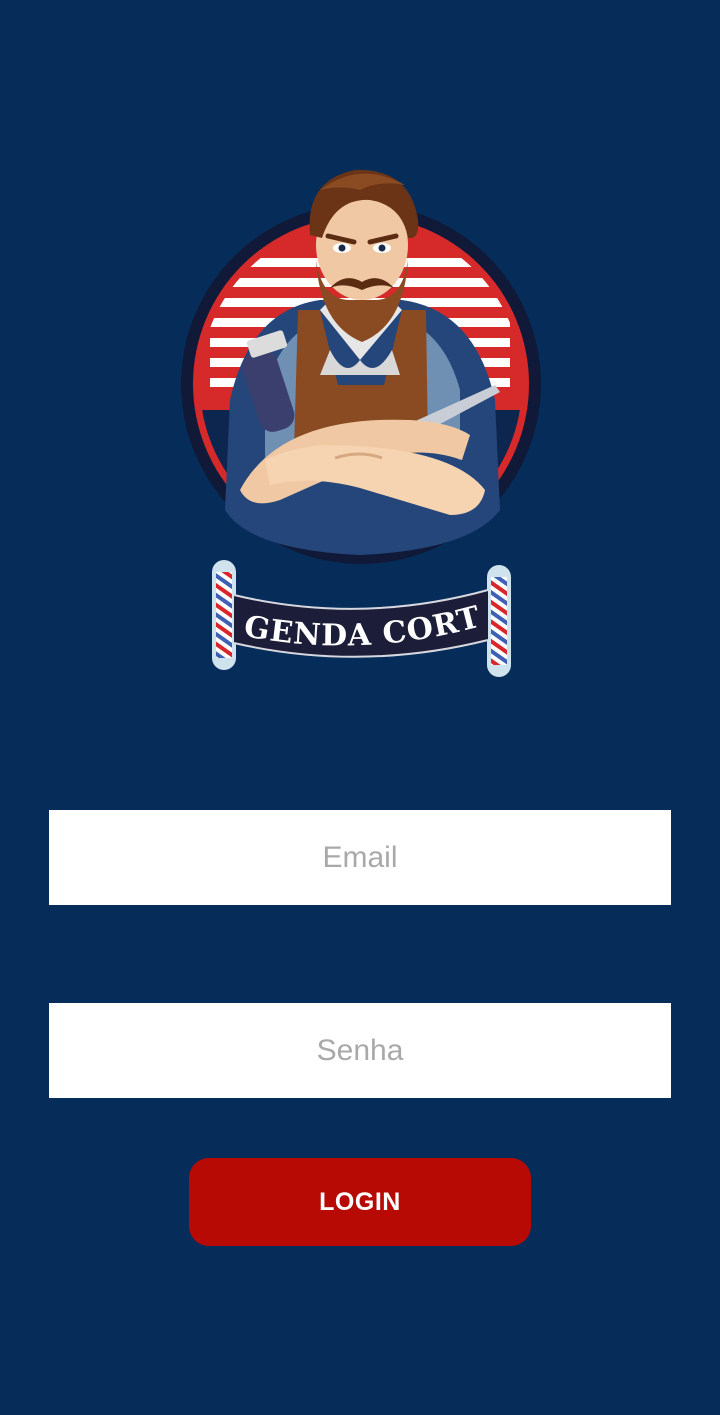  Describe the element at coordinates (360, 1050) in the screenshot. I see `password-input` at that location.